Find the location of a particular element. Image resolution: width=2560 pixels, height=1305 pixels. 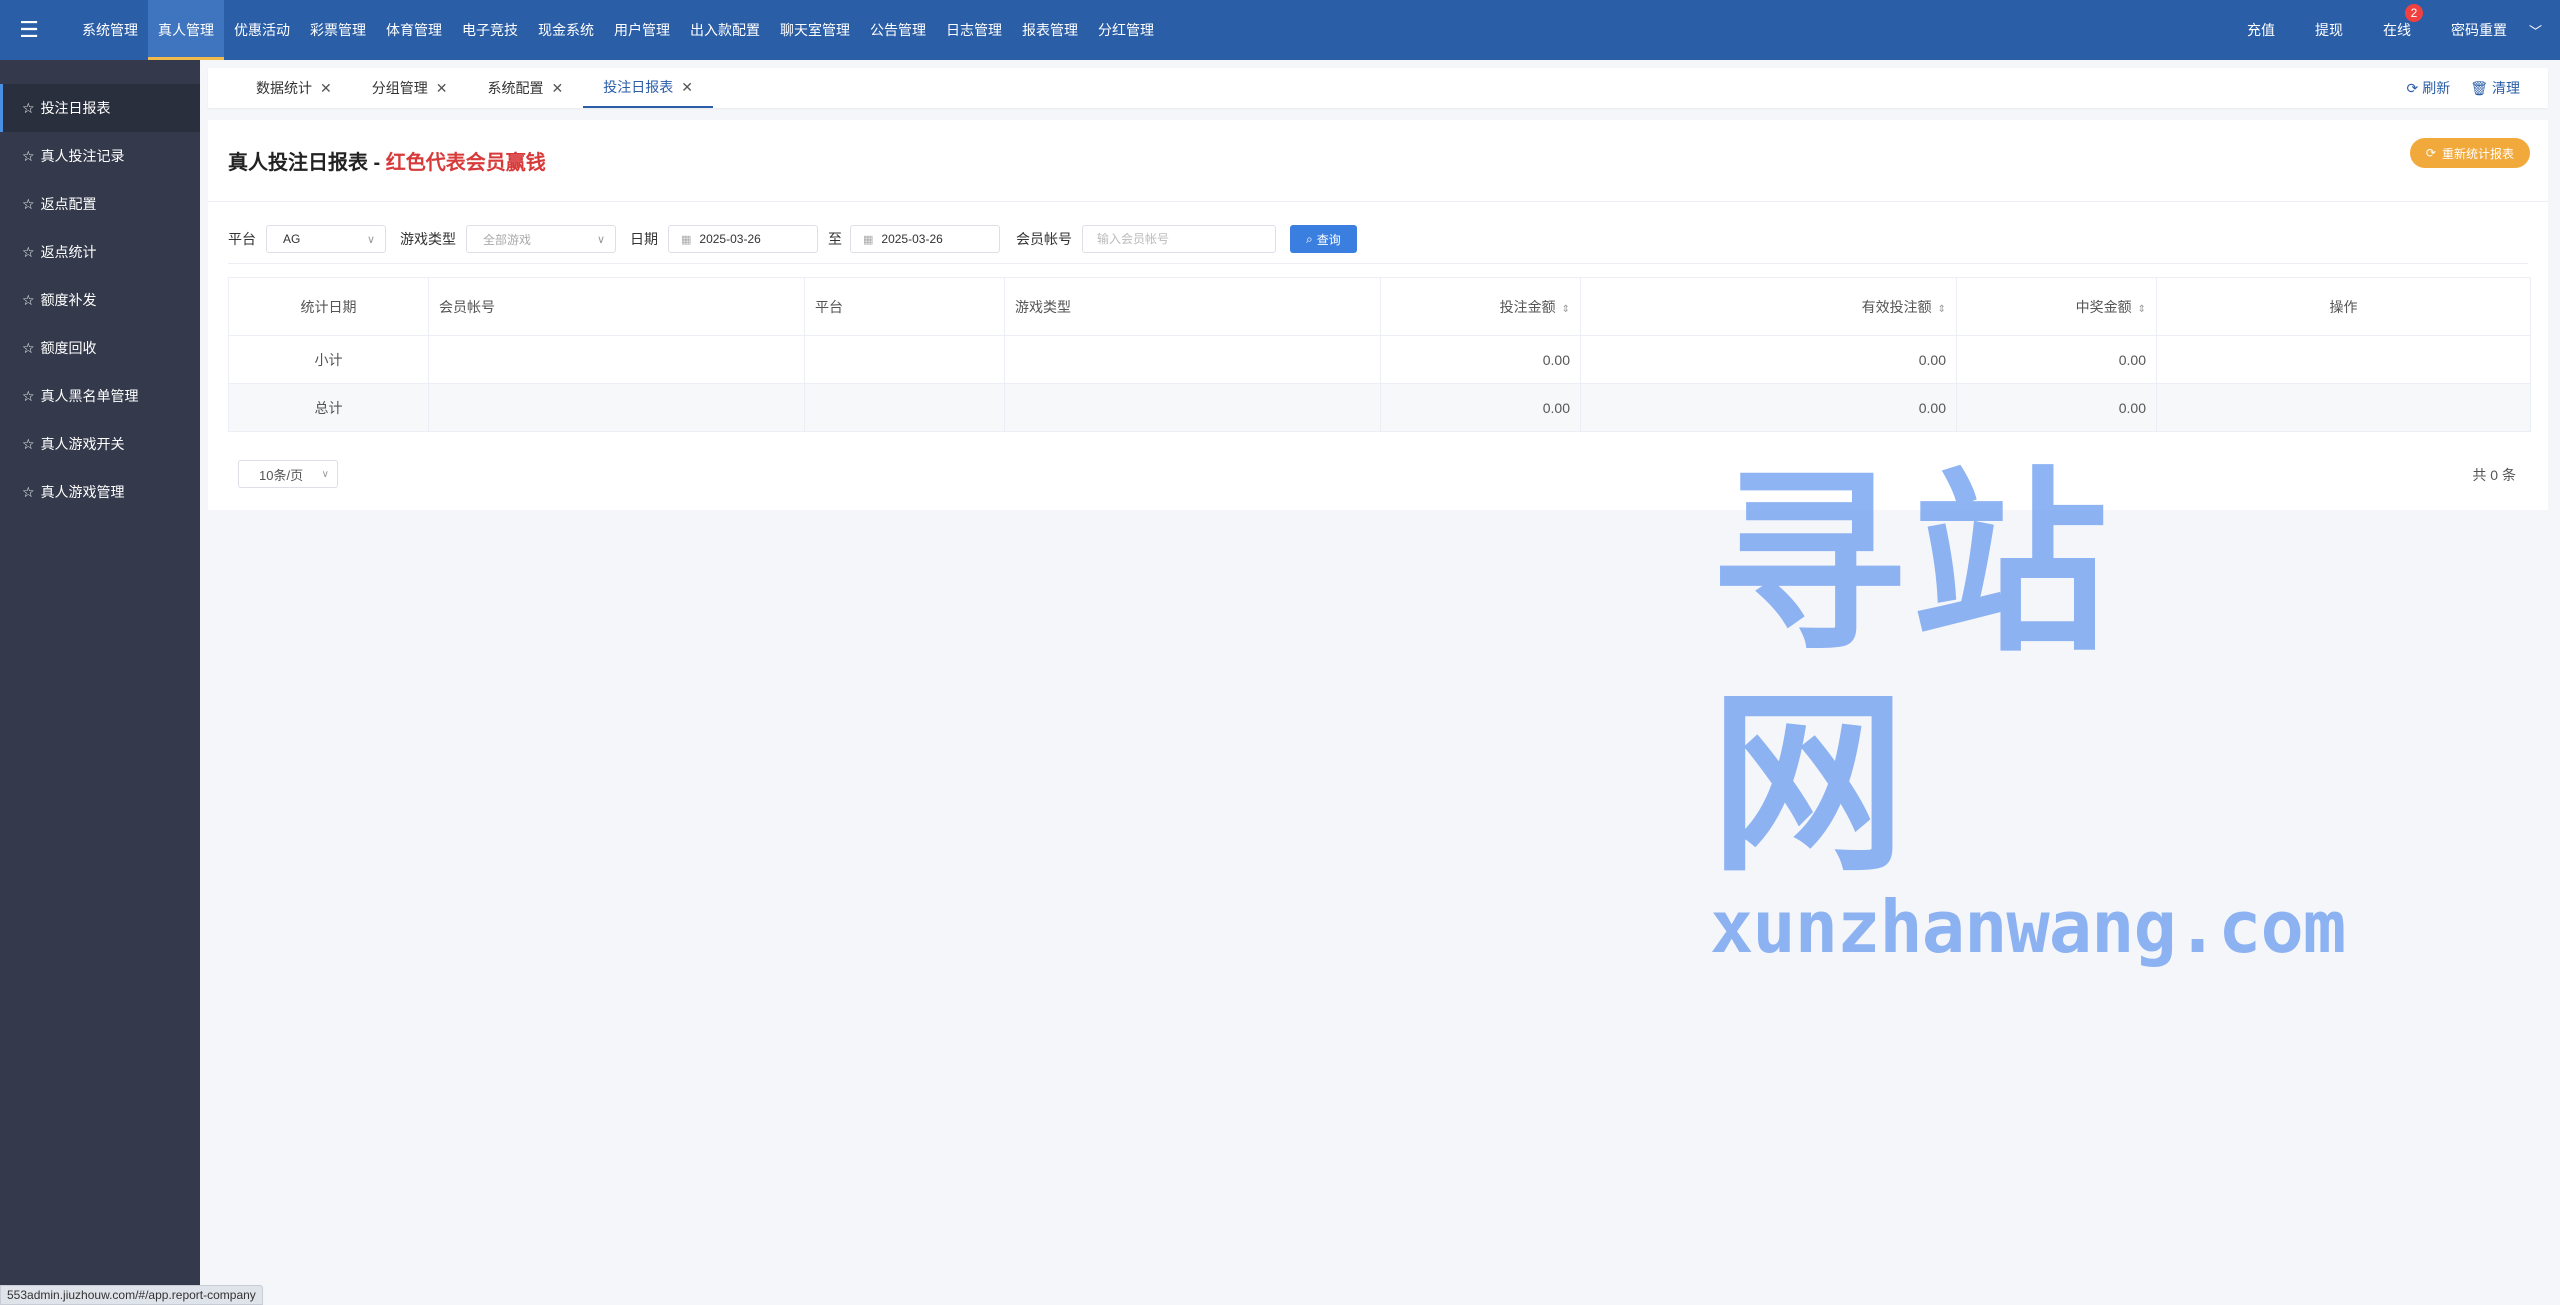

col-header-valid-bet: 有效投注额 ⇕ is located at coordinates (1768, 306).